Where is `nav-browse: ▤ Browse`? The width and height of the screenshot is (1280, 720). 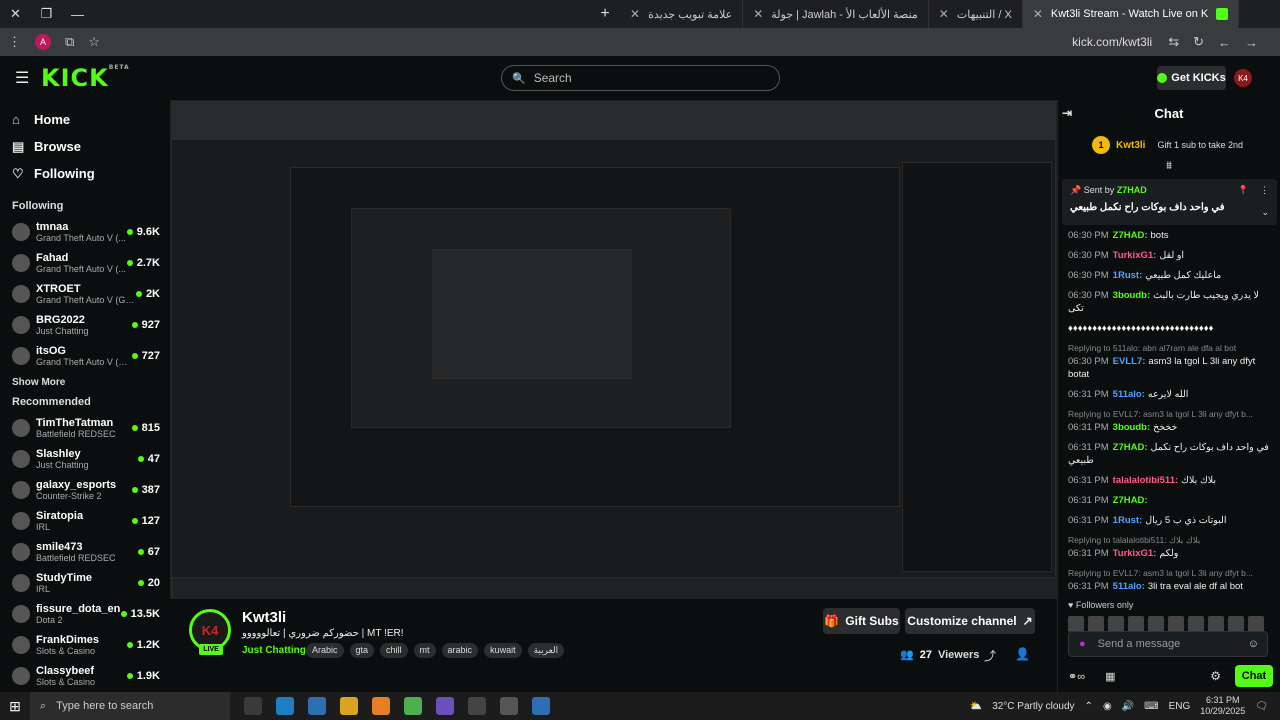
nav-browse: ▤ Browse is located at coordinates (91, 146).